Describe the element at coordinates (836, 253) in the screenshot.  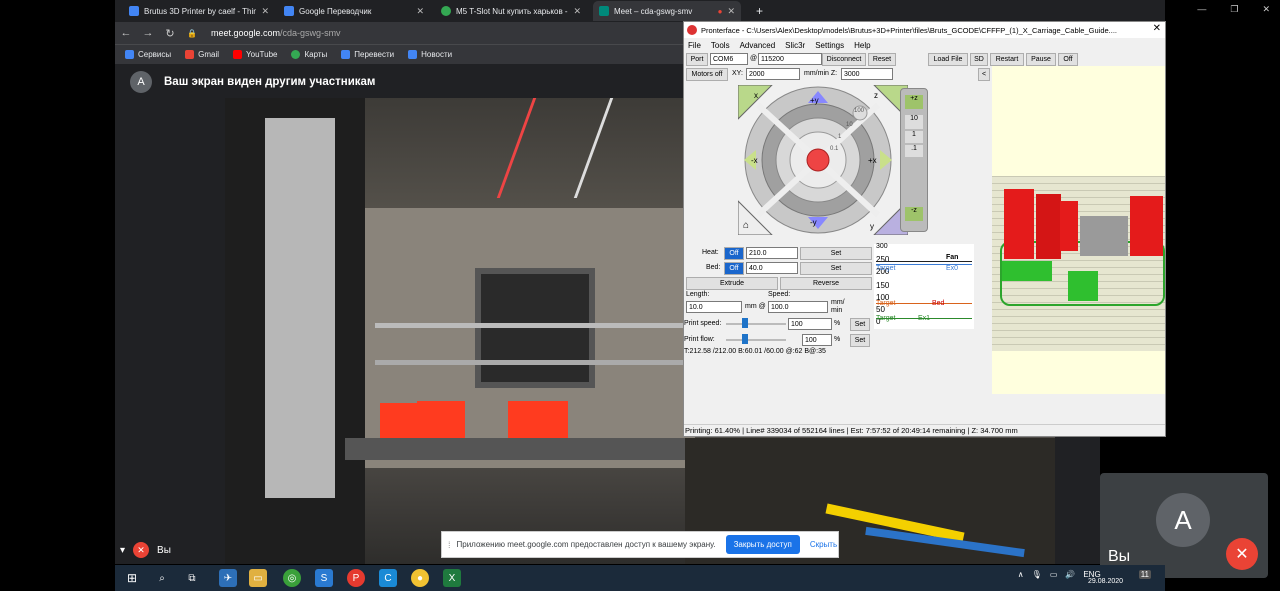
I see `heat-set-button: Set` at that location.